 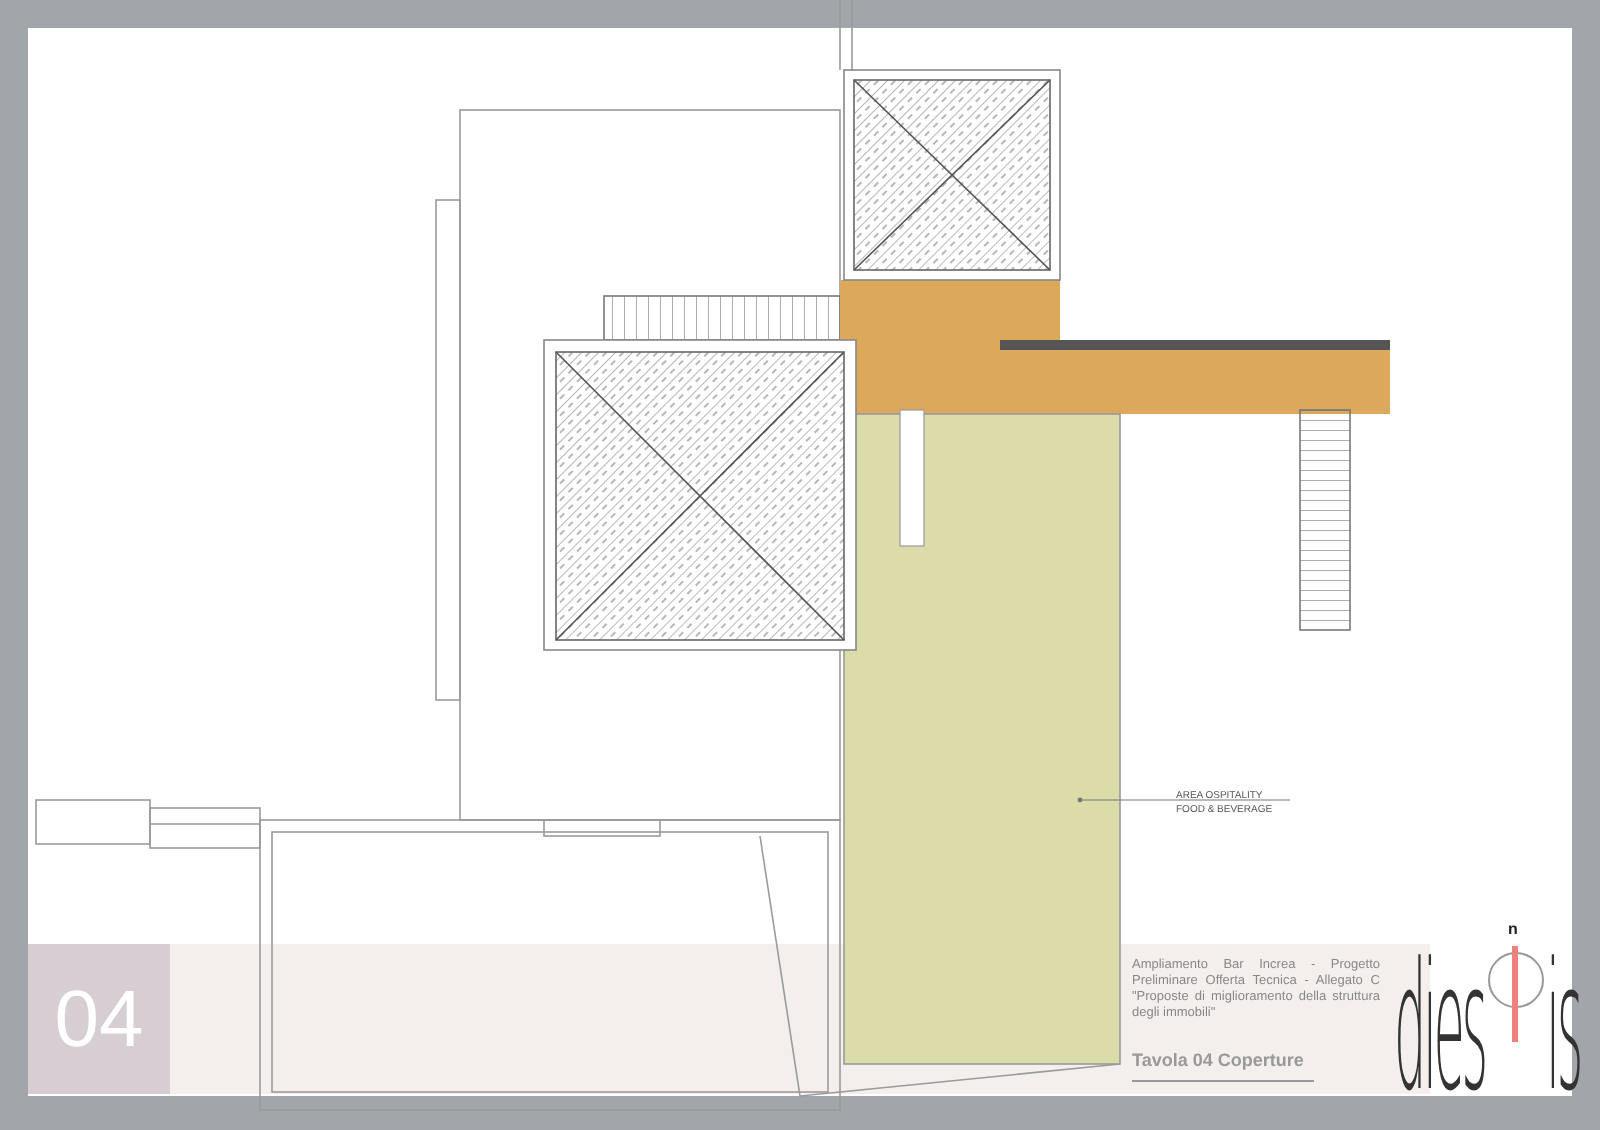 I want to click on logo-accent-line, so click(x=1515, y=994).